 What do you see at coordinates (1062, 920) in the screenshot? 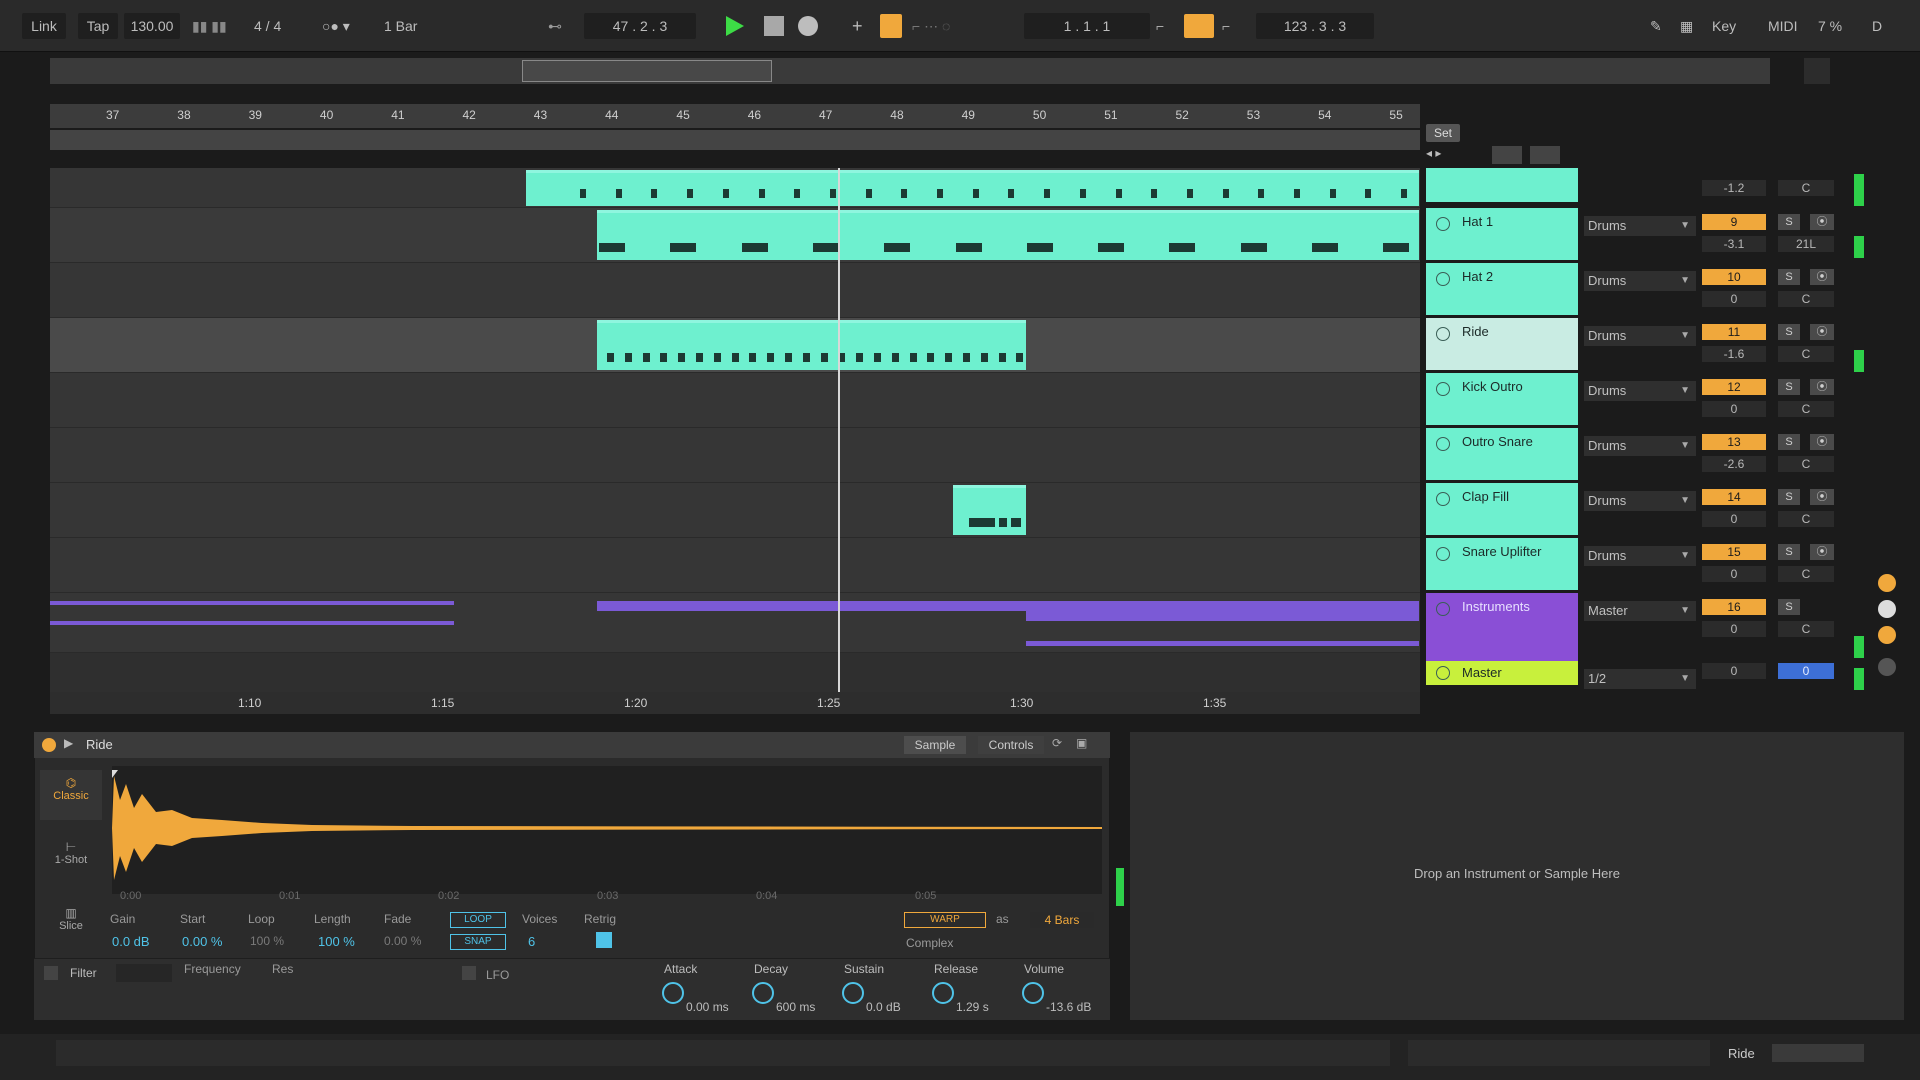
I see `warp-bars-field: 4 Bars` at bounding box center [1062, 920].